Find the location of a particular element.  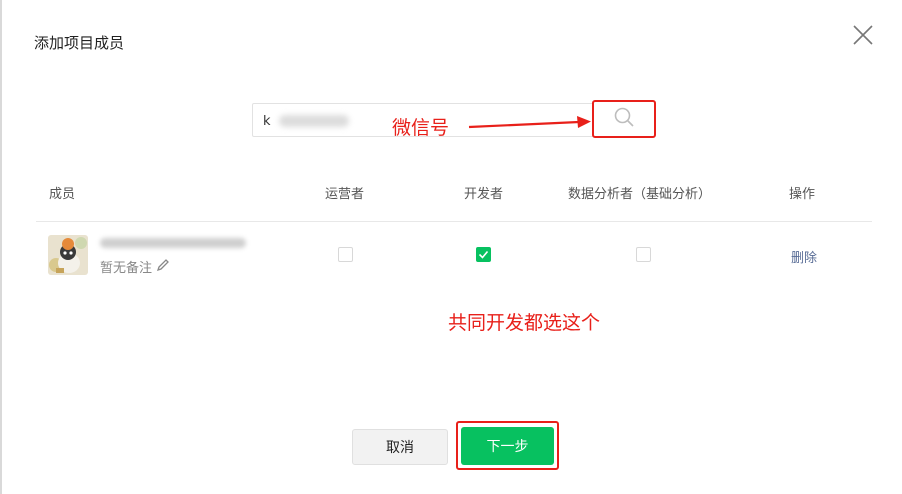

column-header-action: 操作 is located at coordinates (802, 194).